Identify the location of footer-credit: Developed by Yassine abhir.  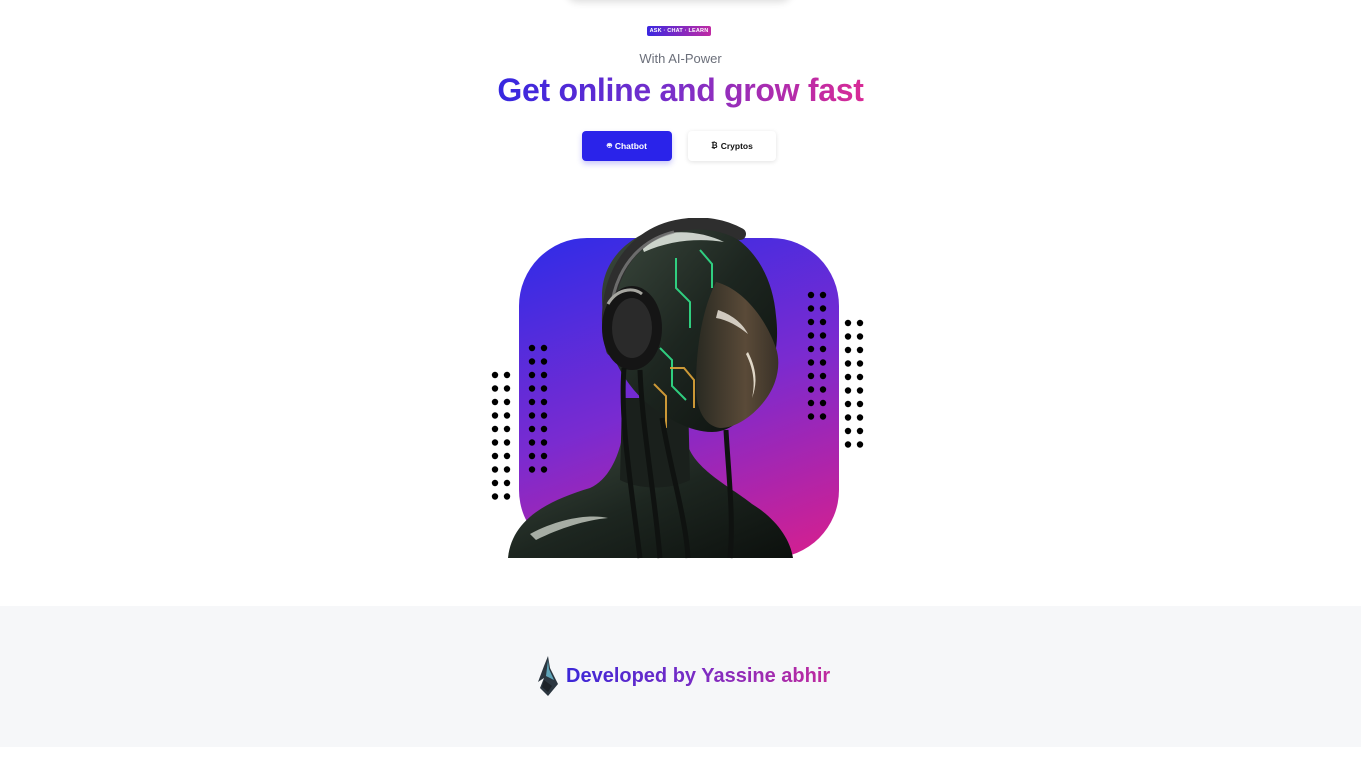
(683, 676).